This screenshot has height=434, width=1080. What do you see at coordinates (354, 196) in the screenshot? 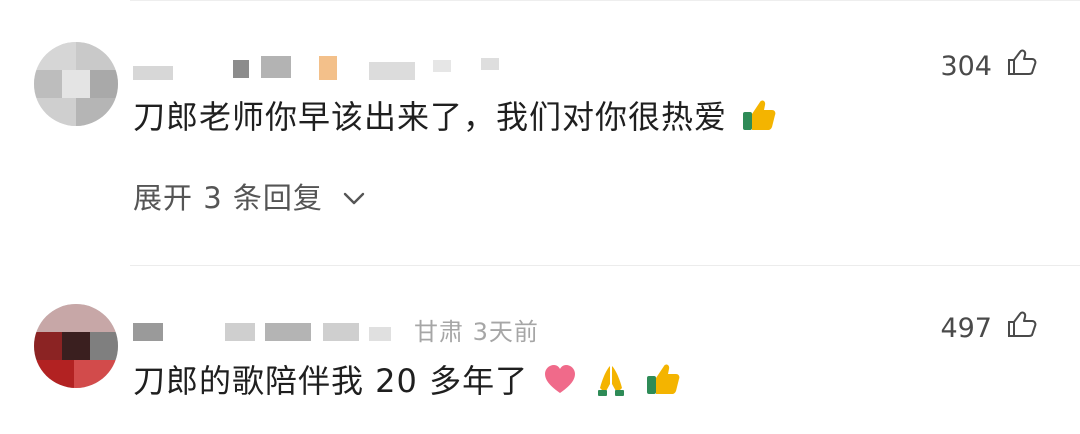
I see `chevron-down-icon` at bounding box center [354, 196].